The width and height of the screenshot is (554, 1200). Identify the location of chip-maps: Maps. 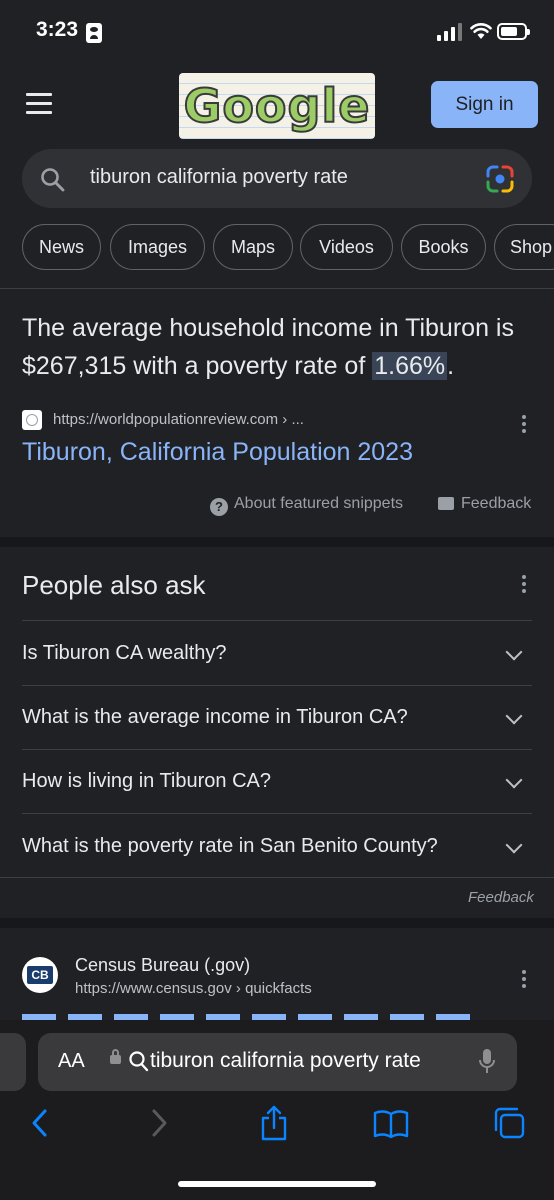
(253, 247).